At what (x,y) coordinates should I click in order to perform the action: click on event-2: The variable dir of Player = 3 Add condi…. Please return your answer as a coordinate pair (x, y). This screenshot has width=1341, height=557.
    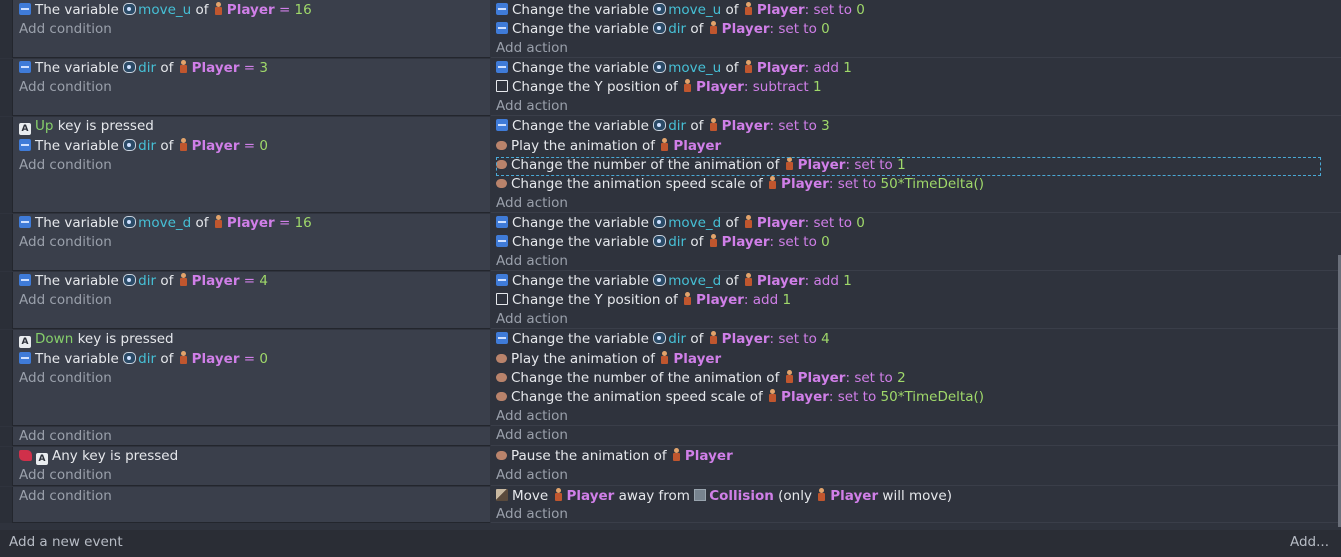
    Looking at the image, I should click on (670, 87).